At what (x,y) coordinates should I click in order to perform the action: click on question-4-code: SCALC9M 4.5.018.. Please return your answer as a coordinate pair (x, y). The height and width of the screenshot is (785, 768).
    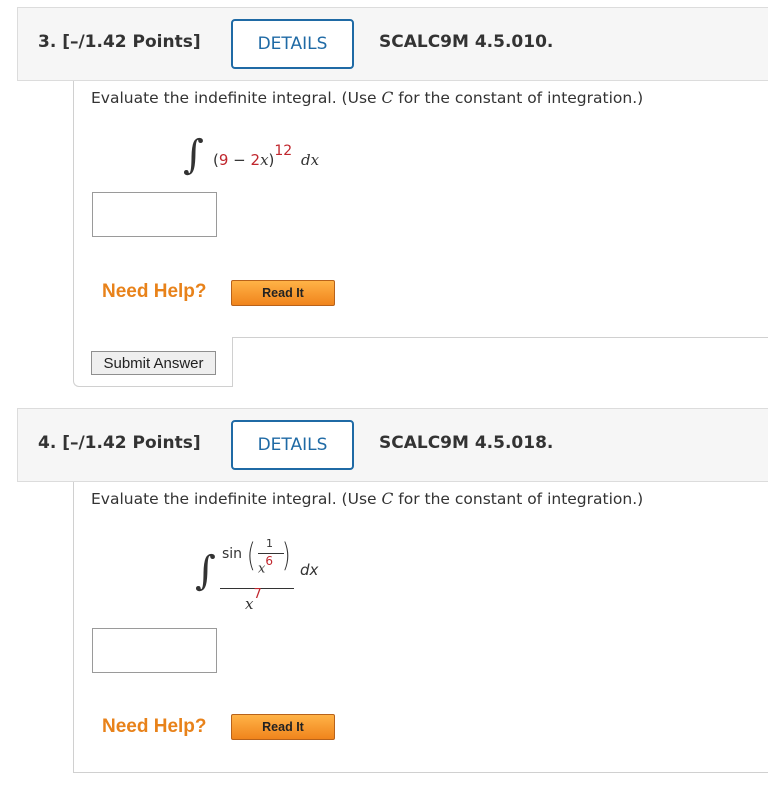
    Looking at the image, I should click on (466, 443).